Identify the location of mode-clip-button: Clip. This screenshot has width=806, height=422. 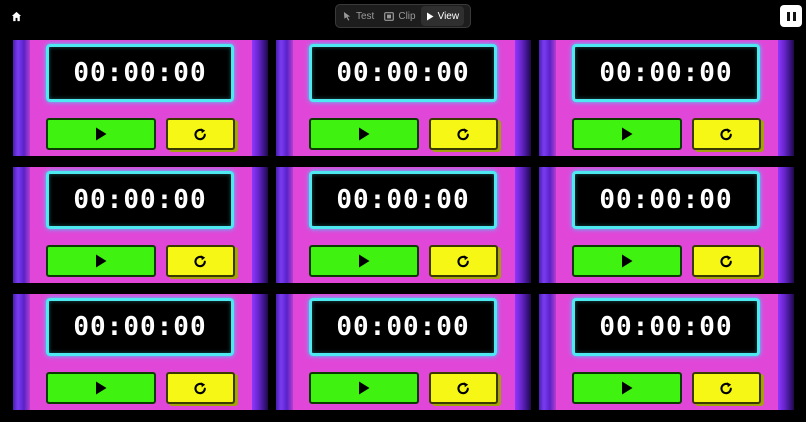
(399, 16).